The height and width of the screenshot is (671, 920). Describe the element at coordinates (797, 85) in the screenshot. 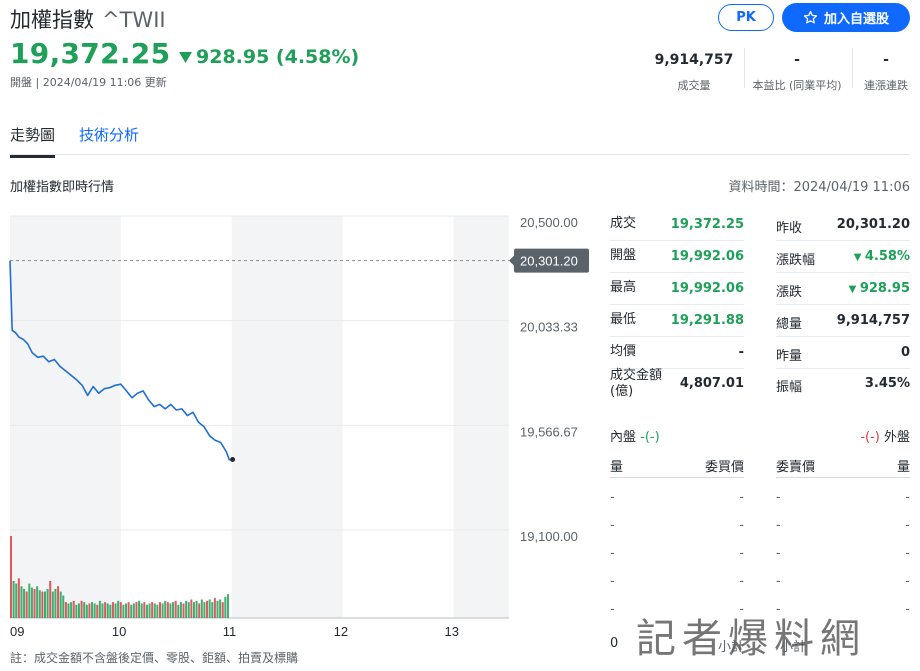

I see `stat-pe-label: 本益比 (同業平均)` at that location.